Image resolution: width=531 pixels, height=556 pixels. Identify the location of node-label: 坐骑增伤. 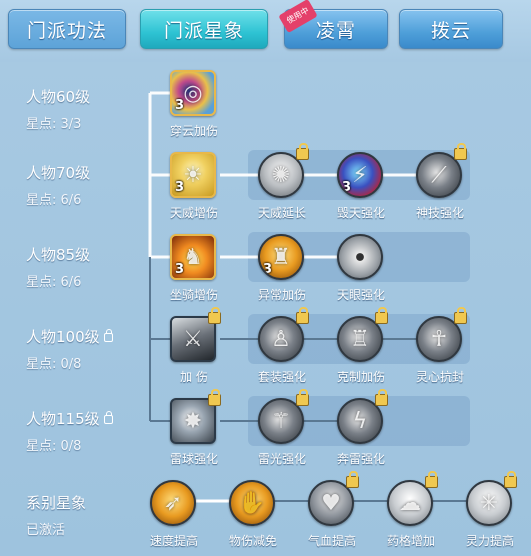
(194, 295).